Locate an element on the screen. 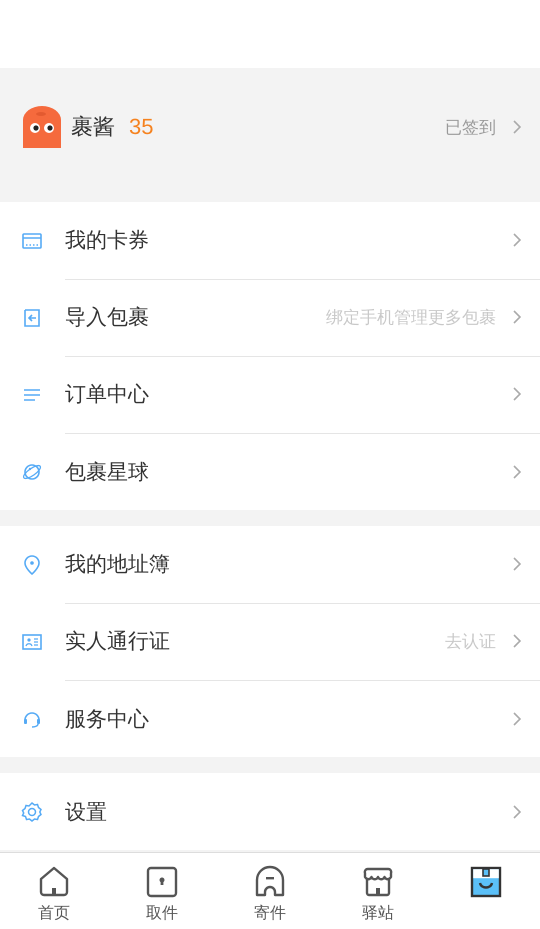 Image resolution: width=540 pixels, height=929 pixels. shopping-bag-icon is located at coordinates (486, 882).